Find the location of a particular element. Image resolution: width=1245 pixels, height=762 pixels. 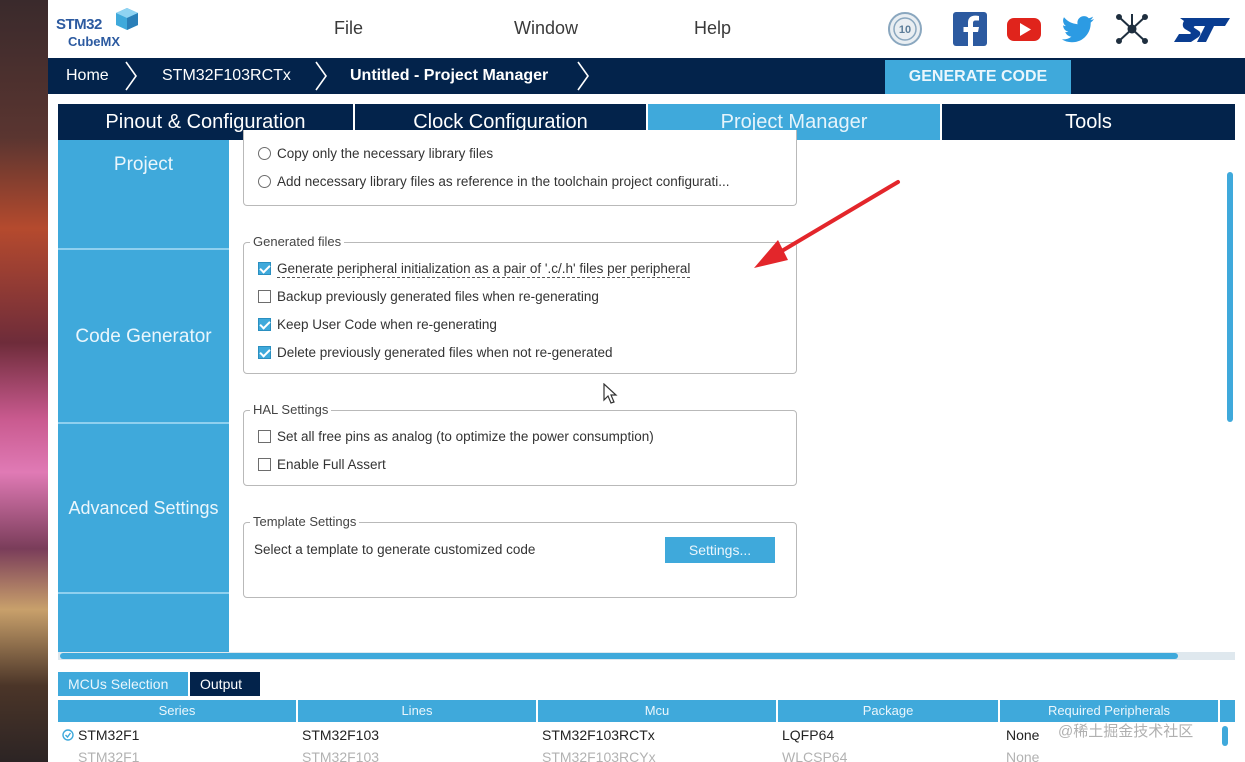

column-header-package: Package is located at coordinates (889, 711).